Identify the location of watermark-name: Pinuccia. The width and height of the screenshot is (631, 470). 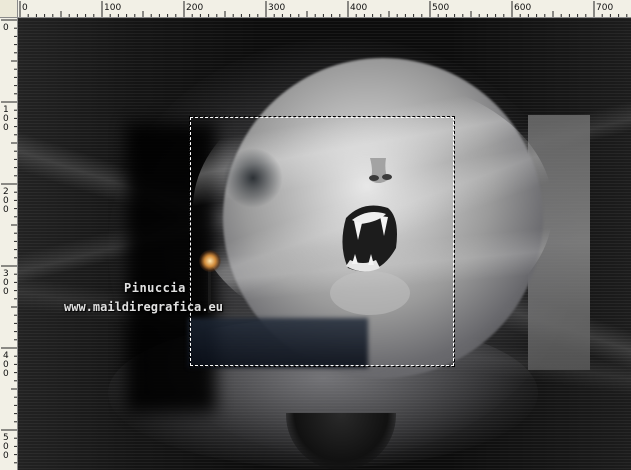
(155, 288).